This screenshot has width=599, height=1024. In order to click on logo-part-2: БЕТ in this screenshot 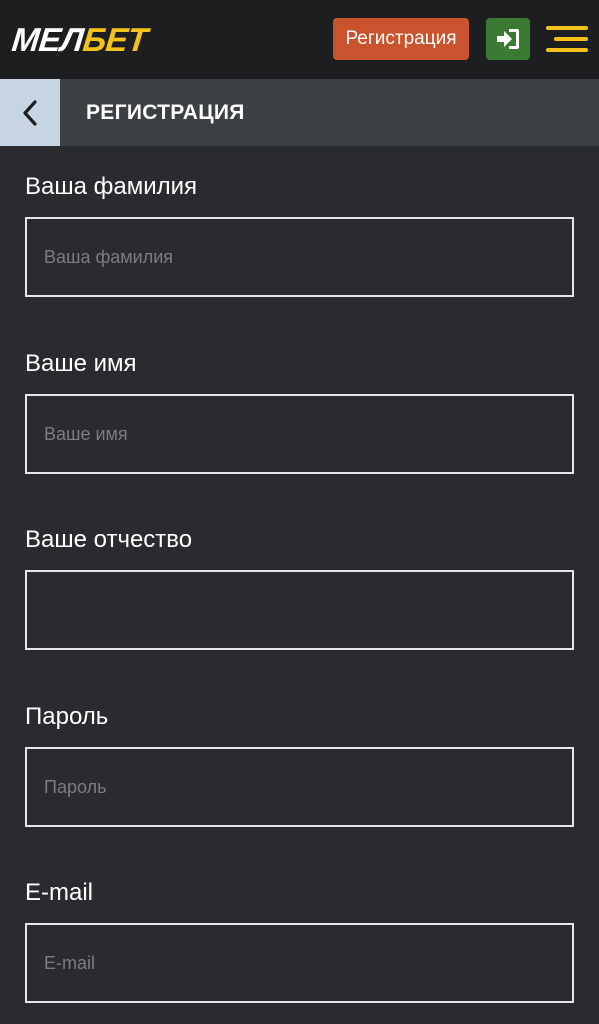, I will do `click(115, 39)`.